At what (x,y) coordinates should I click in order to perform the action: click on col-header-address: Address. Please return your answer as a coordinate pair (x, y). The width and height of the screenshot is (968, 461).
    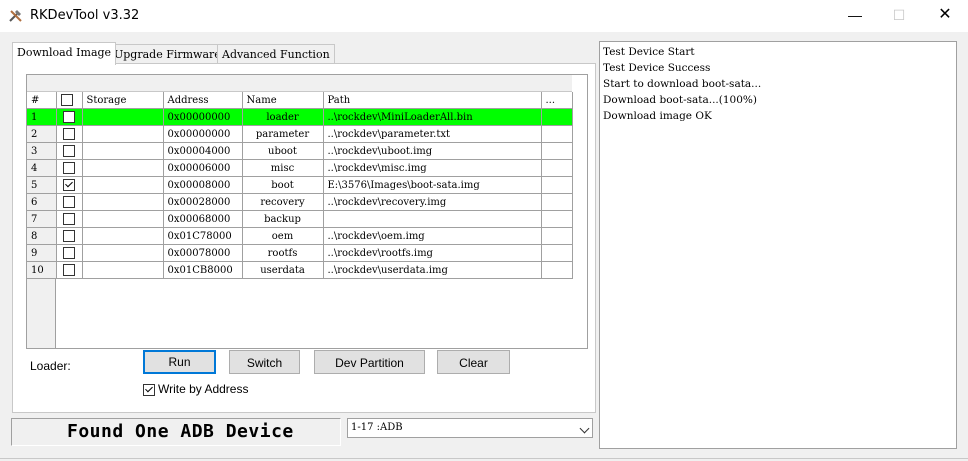
    Looking at the image, I should click on (203, 100).